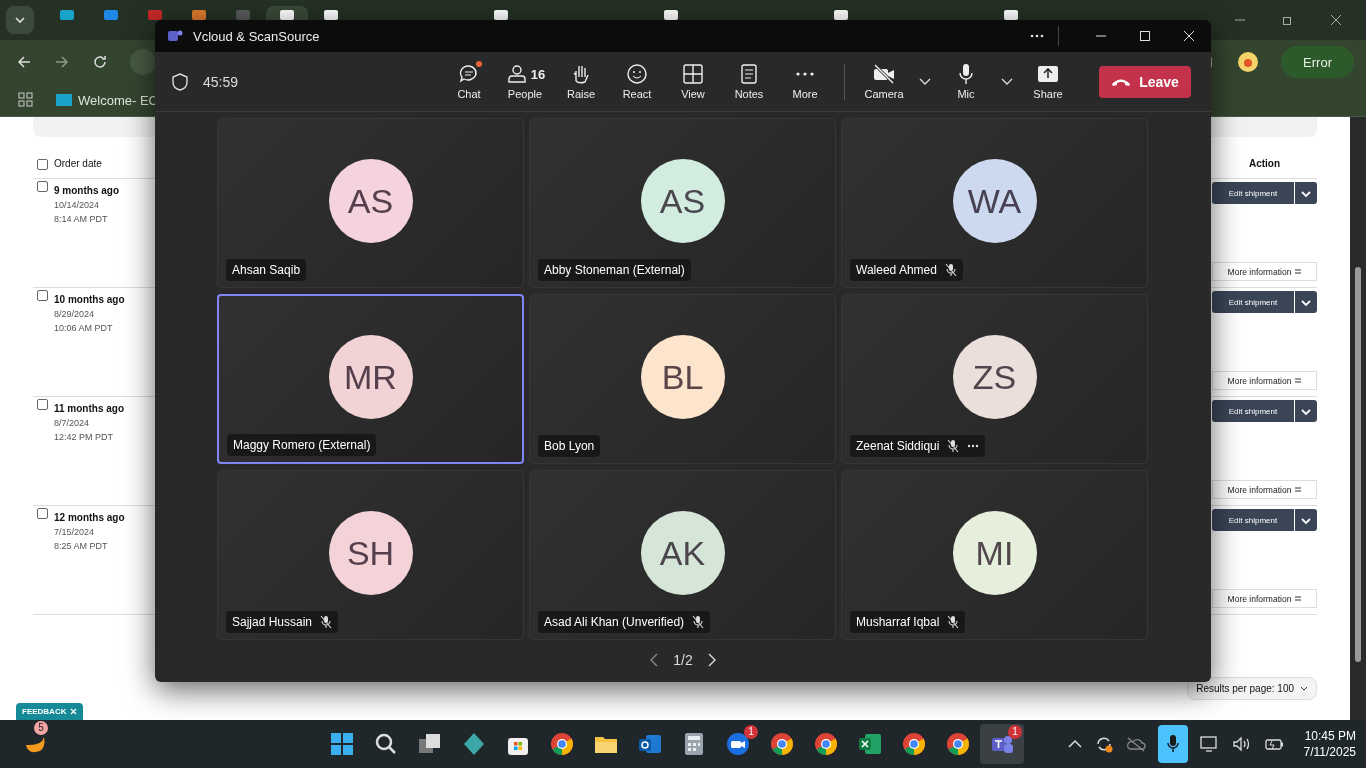  Describe the element at coordinates (1358, 418) in the screenshot. I see `scrollbar` at that location.